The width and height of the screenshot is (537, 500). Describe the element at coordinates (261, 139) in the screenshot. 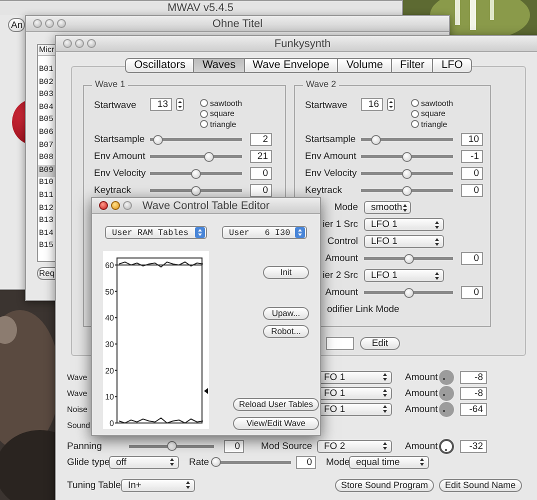

I see `number-field: 2` at that location.